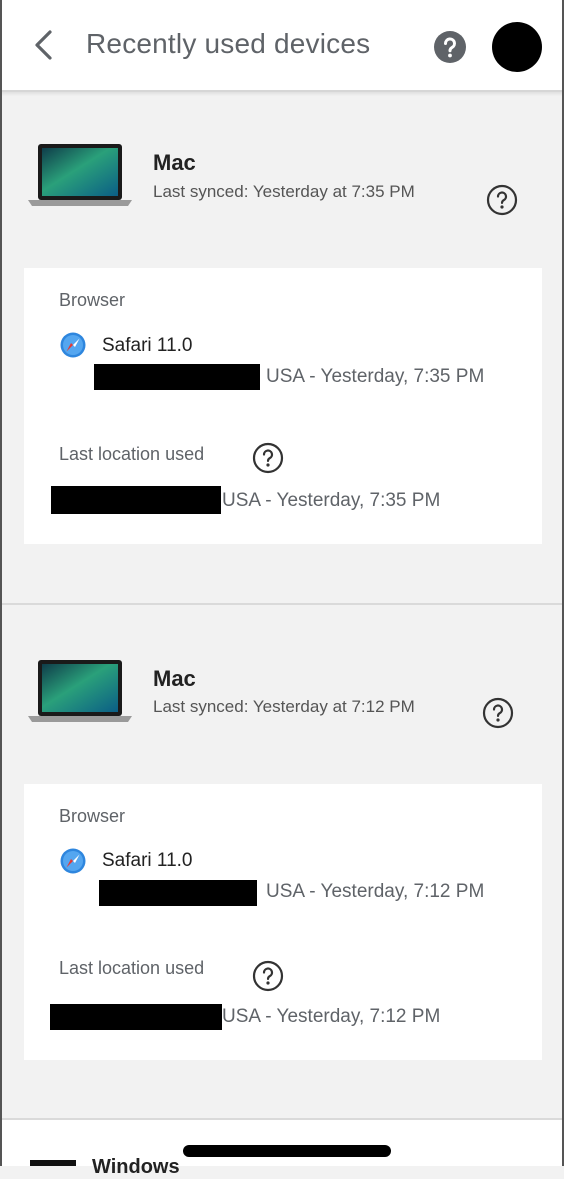 The image size is (564, 1179). I want to click on device-entry-partial: Windows, so click(282, 1149).